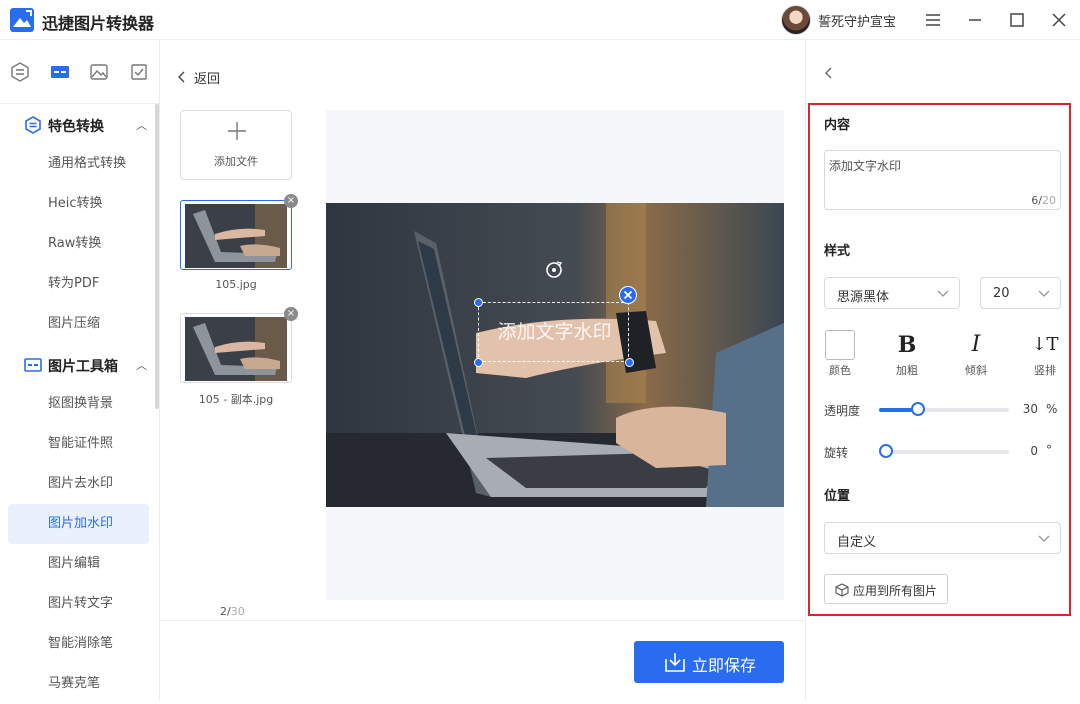 This screenshot has width=1080, height=704. I want to click on save-button: 立即保存, so click(709, 662).